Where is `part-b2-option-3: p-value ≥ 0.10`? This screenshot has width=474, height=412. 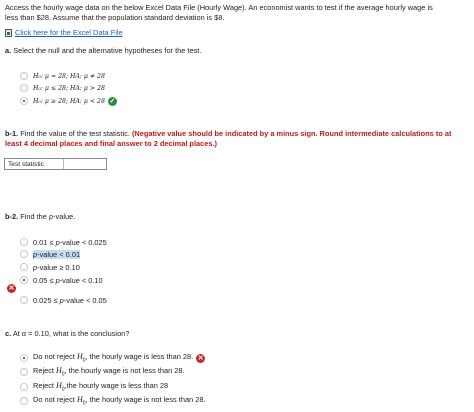
part-b2-option-3: p-value ≥ 0.10 is located at coordinates (50, 267).